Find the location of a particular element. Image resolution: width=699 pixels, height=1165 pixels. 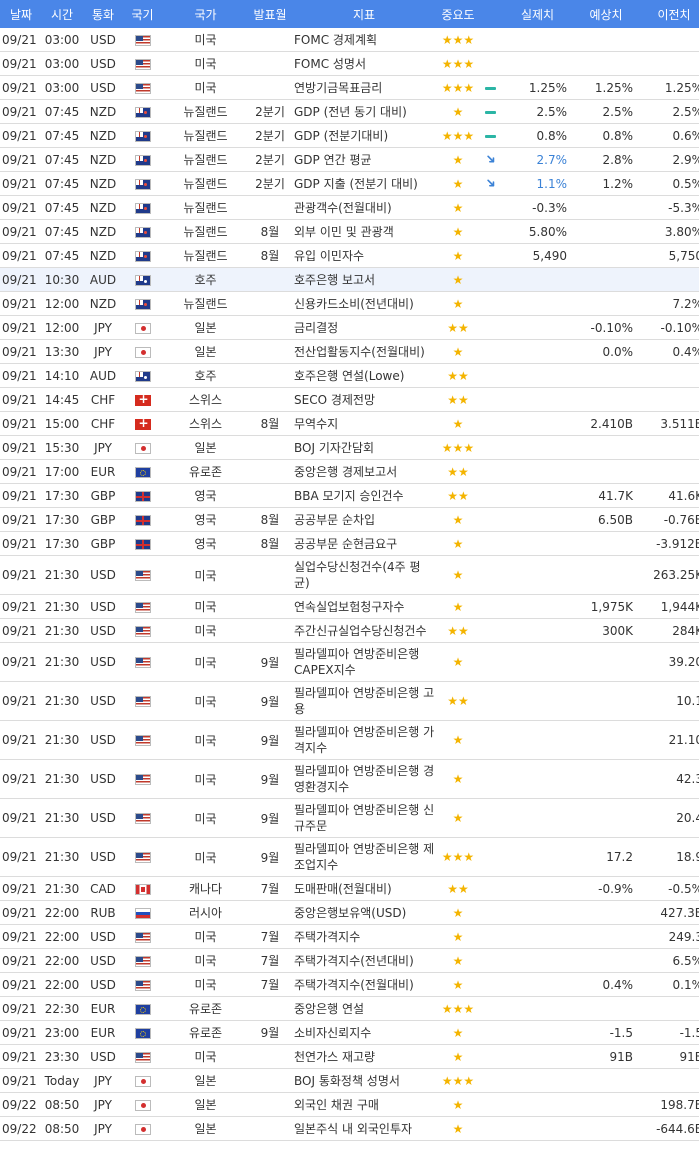

table-row: 09/2121:30USD미국주간신규실업수당신청건수★★300K284K is located at coordinates (349, 630).